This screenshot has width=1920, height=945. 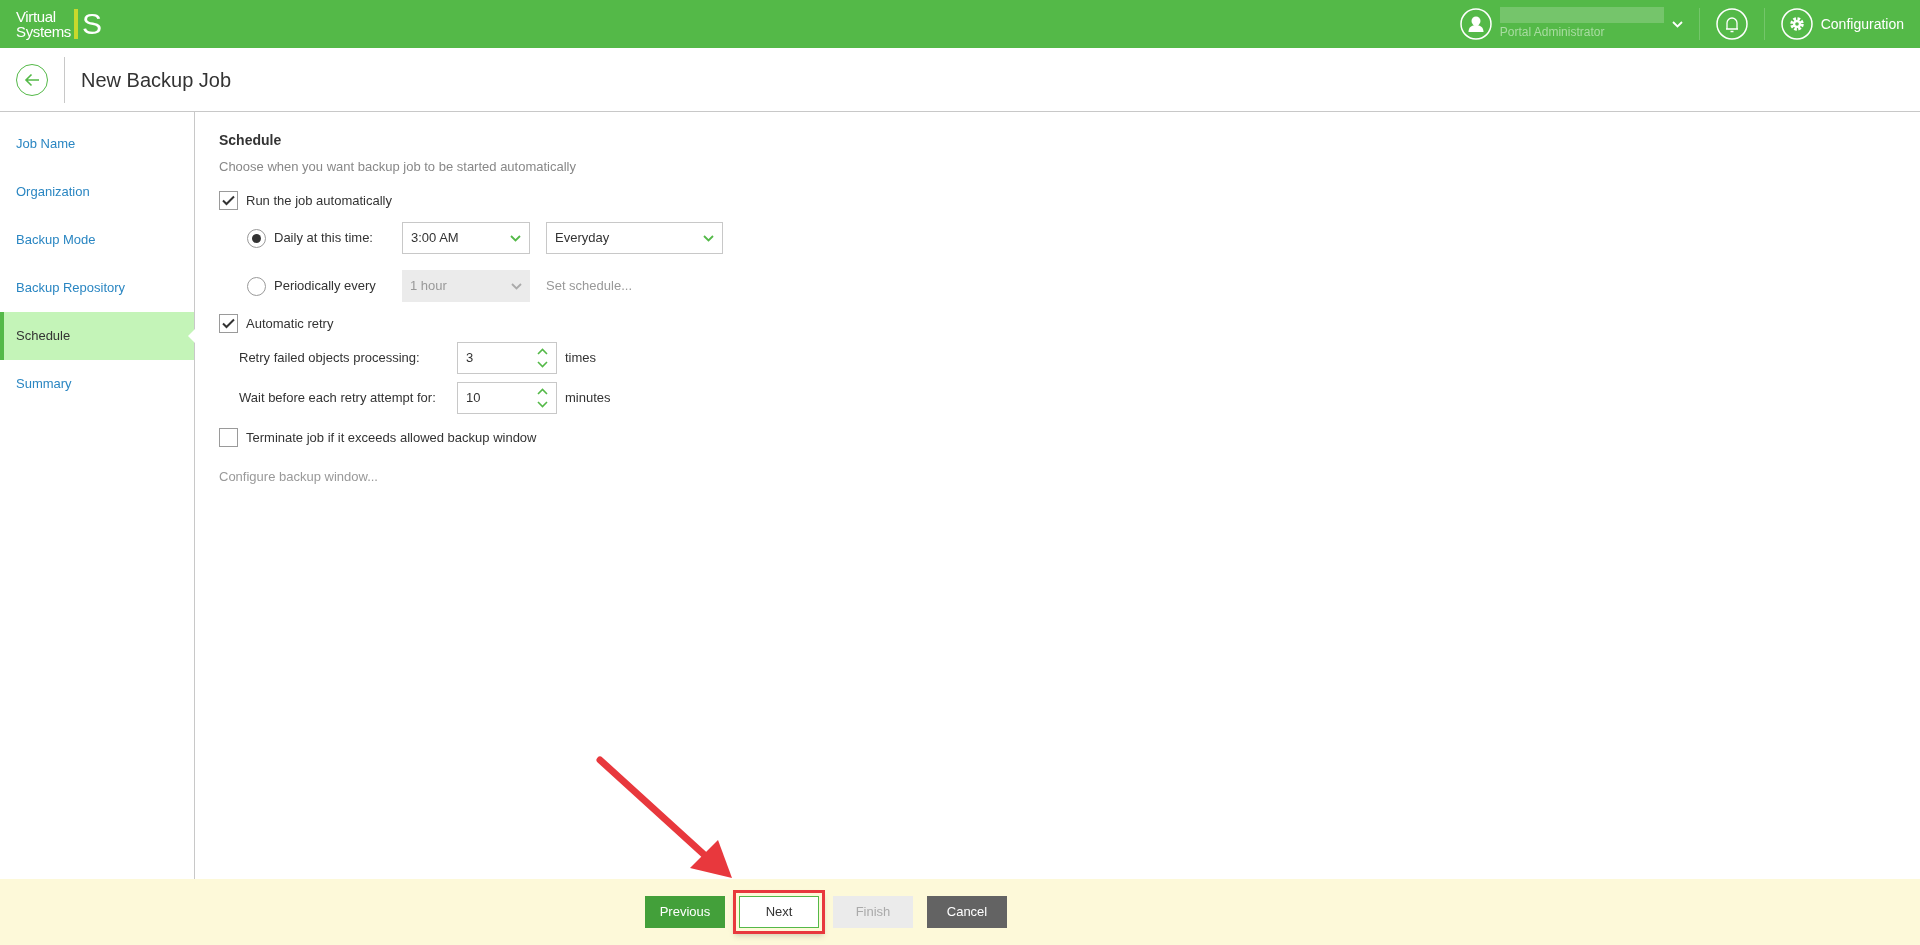 What do you see at coordinates (256, 238) in the screenshot?
I see `radio-button` at bounding box center [256, 238].